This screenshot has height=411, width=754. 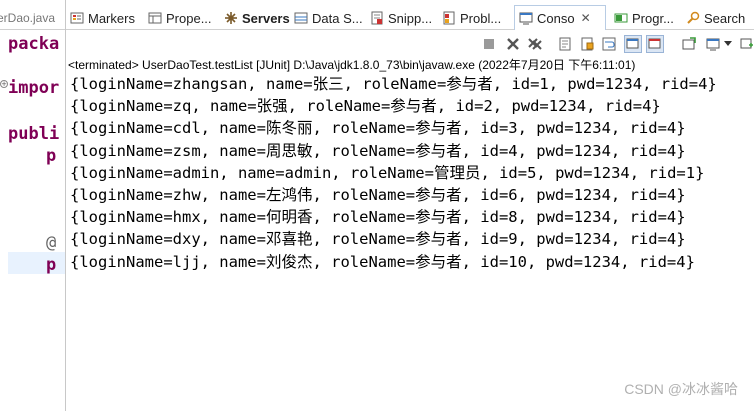 I want to click on code-line-import: impor, so click(x=34, y=88).